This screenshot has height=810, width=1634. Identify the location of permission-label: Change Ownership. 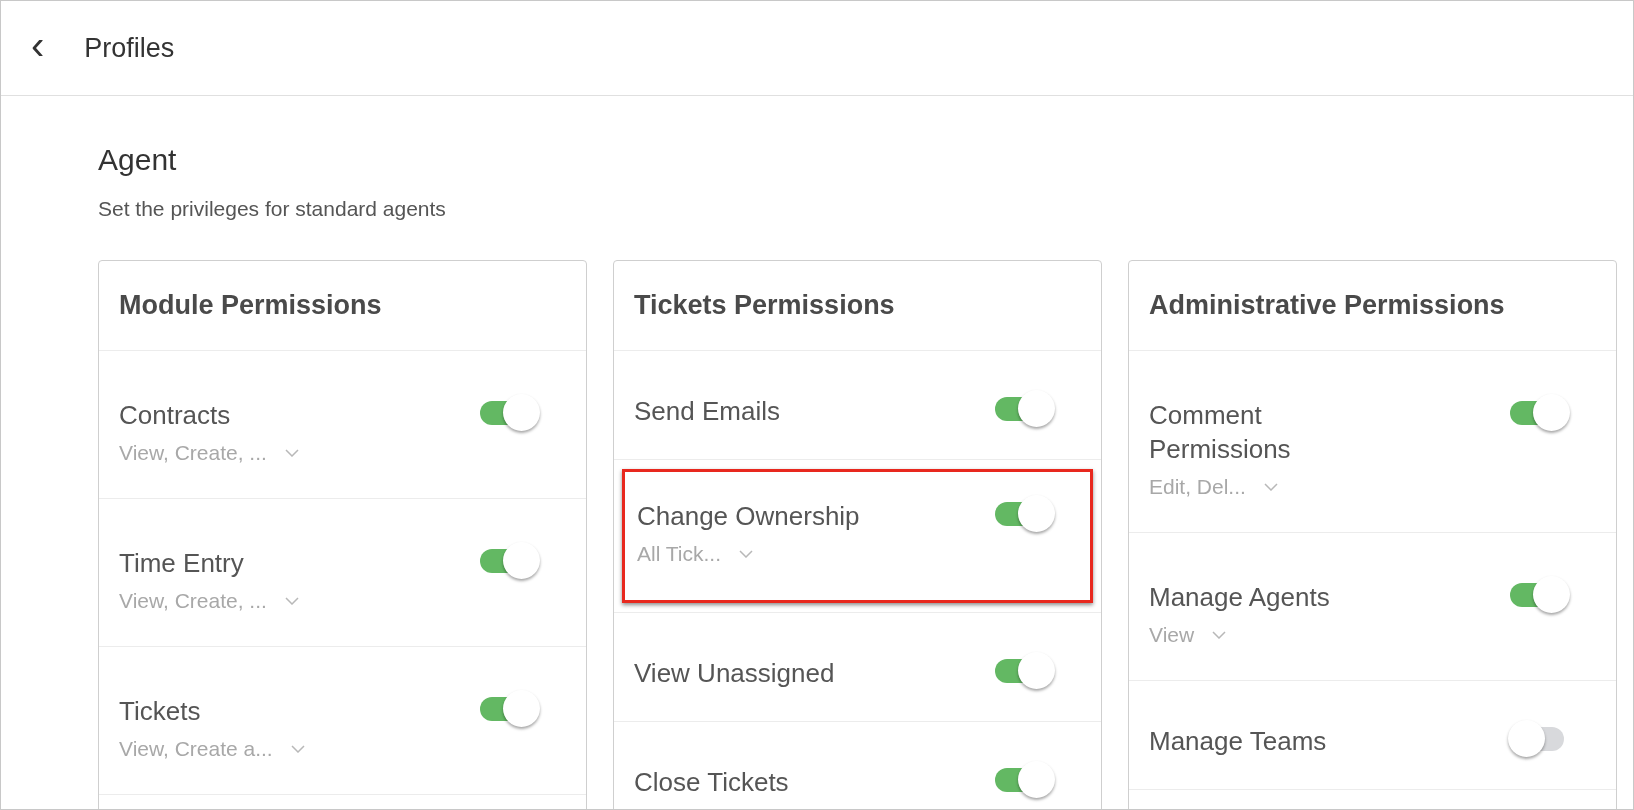
(748, 516).